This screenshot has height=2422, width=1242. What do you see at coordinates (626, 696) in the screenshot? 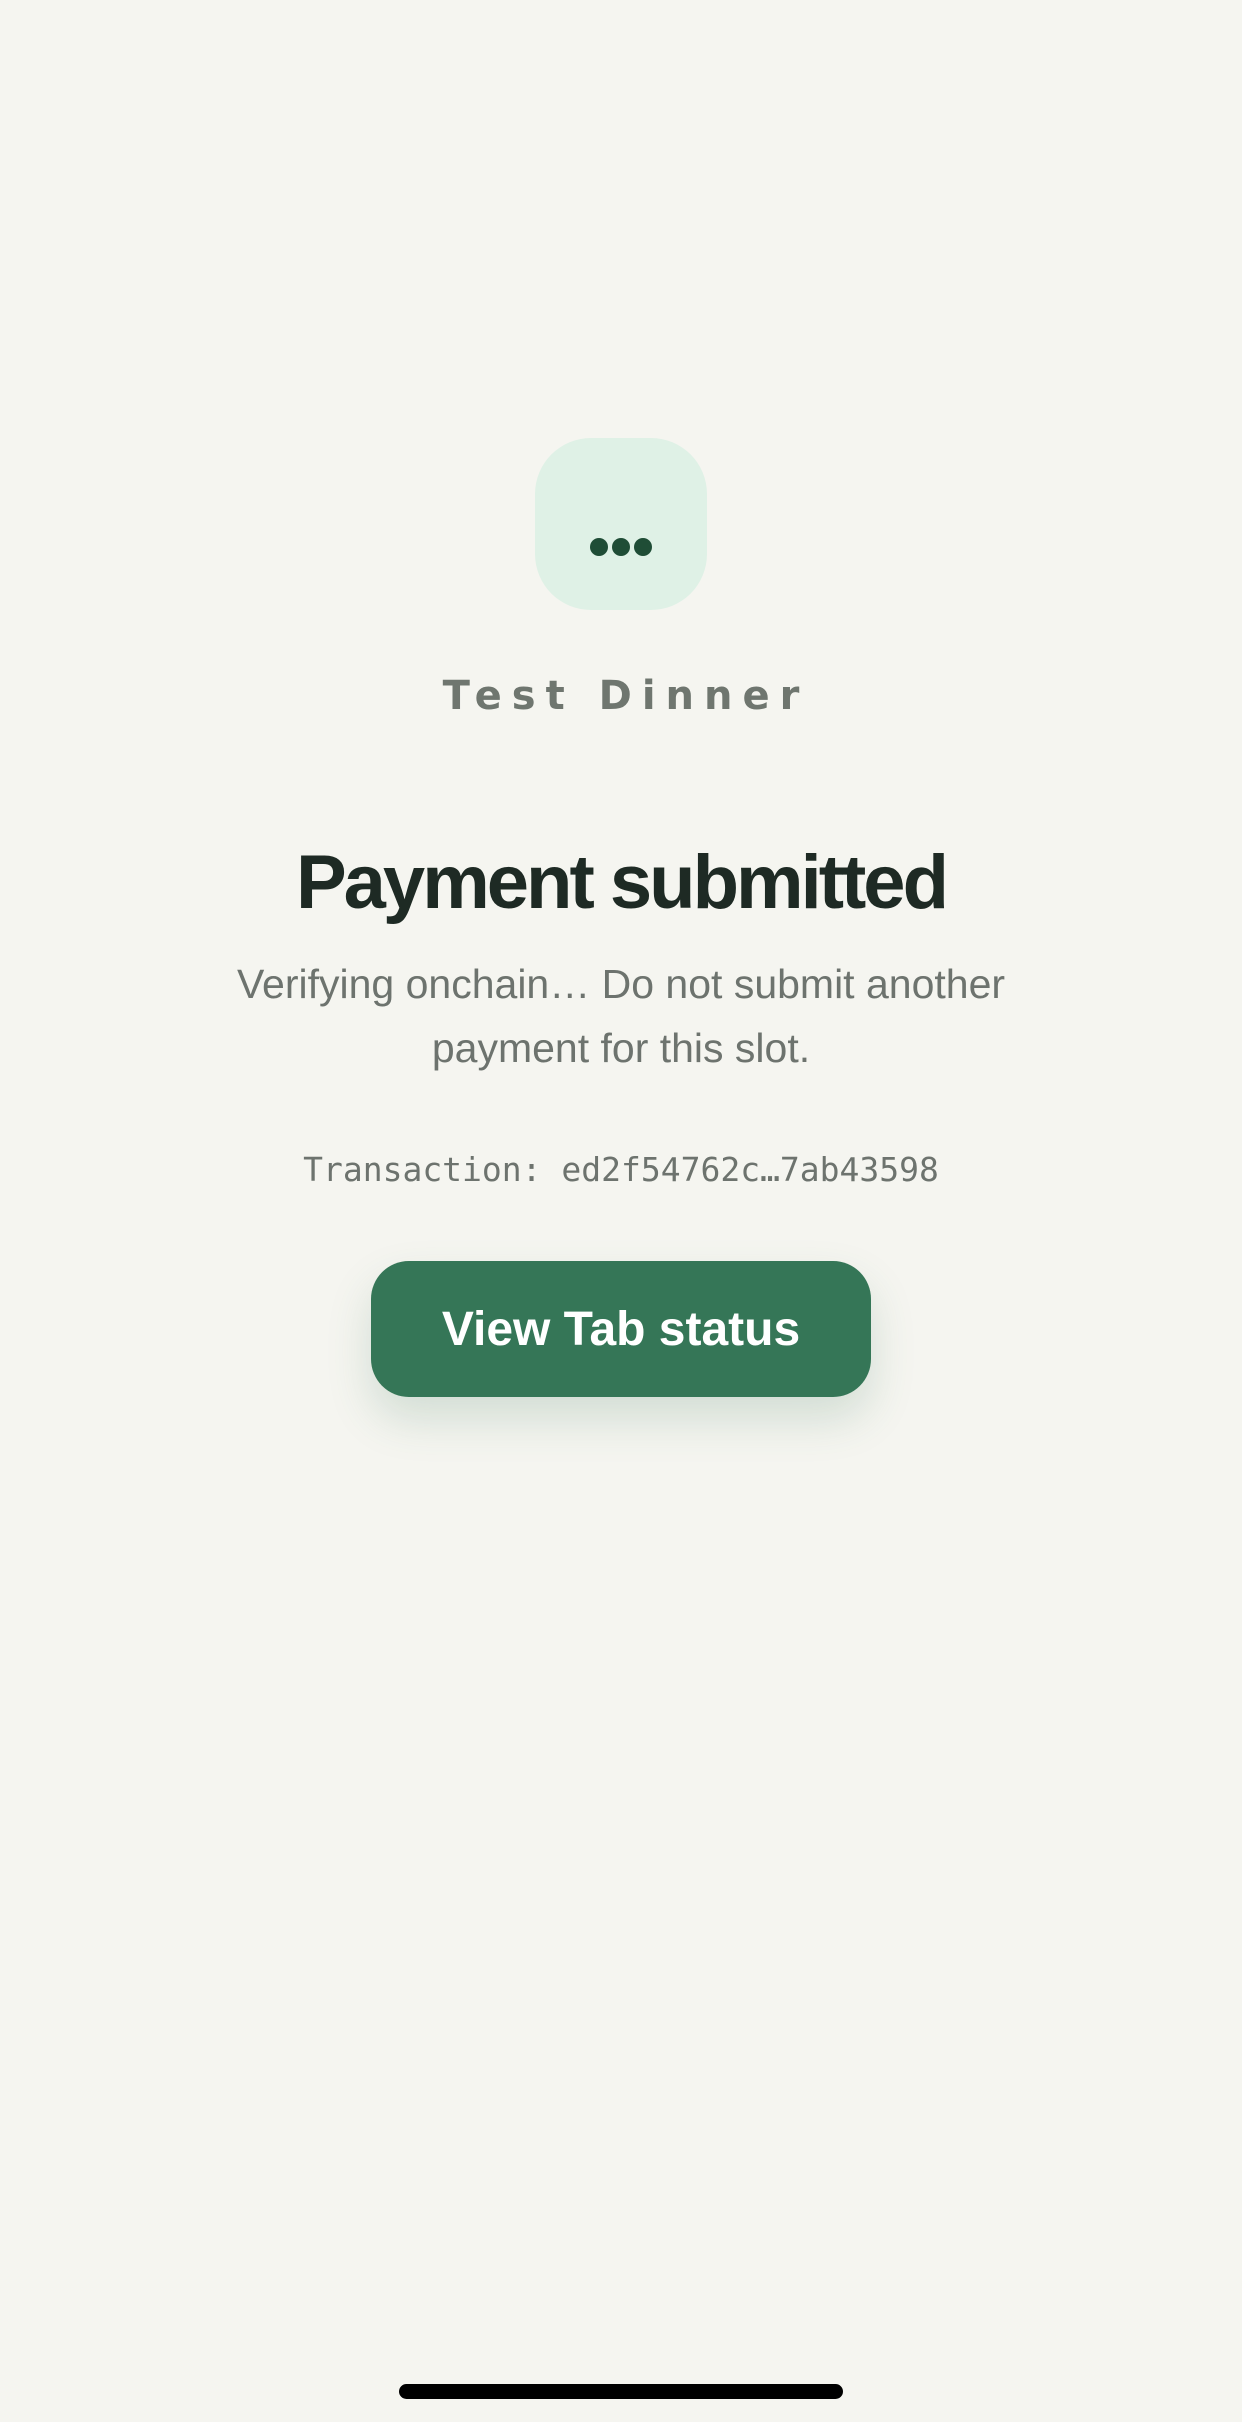
I see `merchant-name: Test Dinner` at bounding box center [626, 696].